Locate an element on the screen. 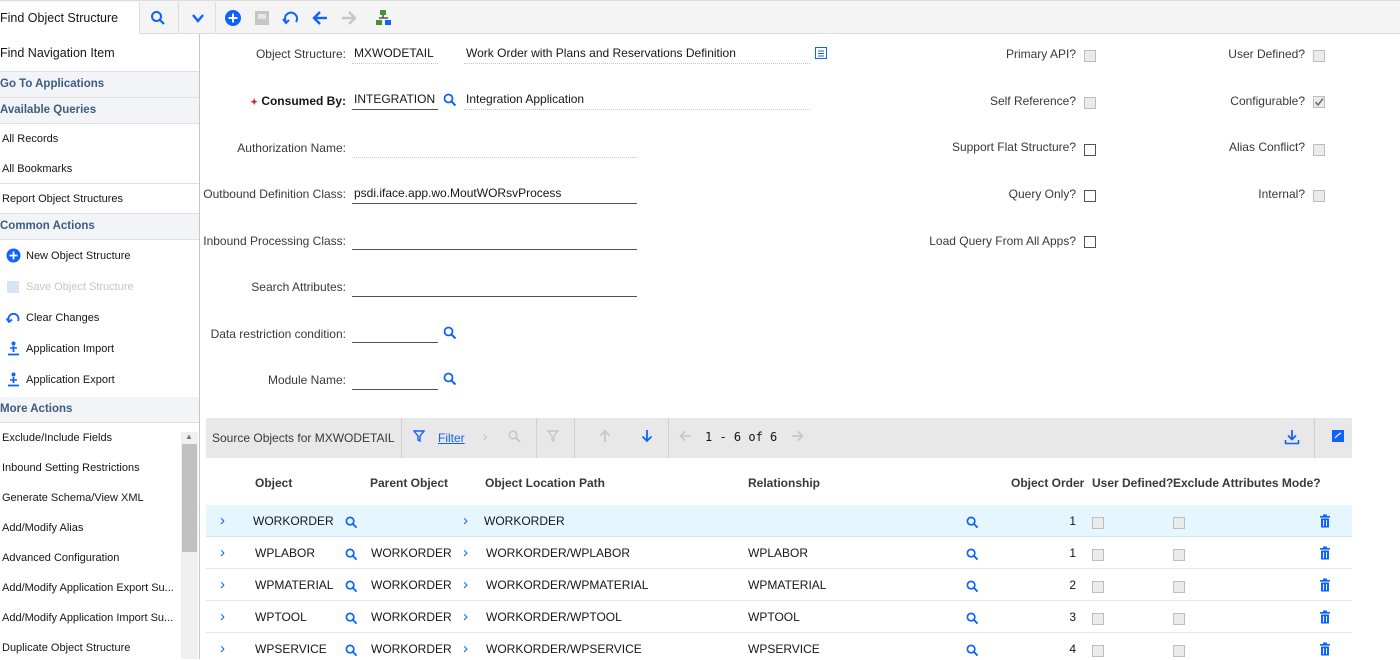 Image resolution: width=1400 pixels, height=660 pixels. action-application-import: Application Import is located at coordinates (99, 348).